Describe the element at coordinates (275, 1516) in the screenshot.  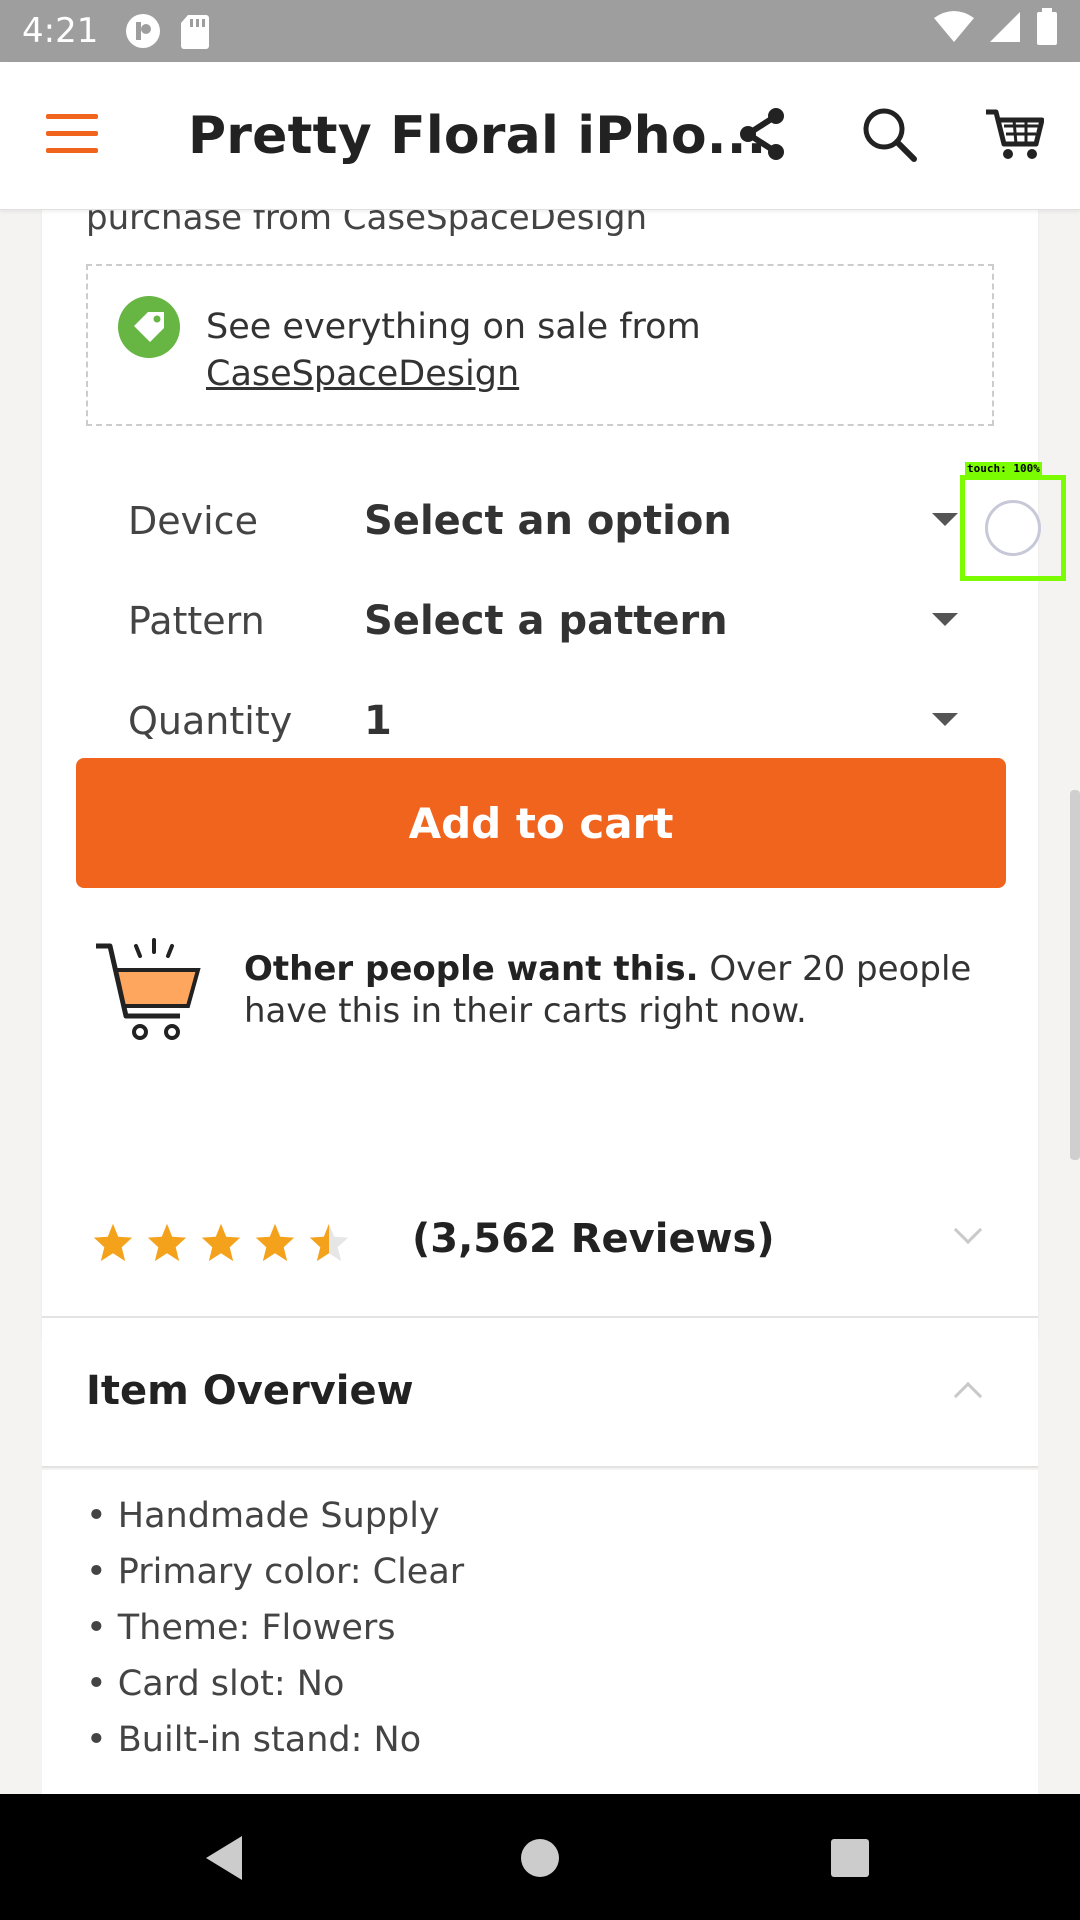
I see `list-item: Handmade Supply` at that location.